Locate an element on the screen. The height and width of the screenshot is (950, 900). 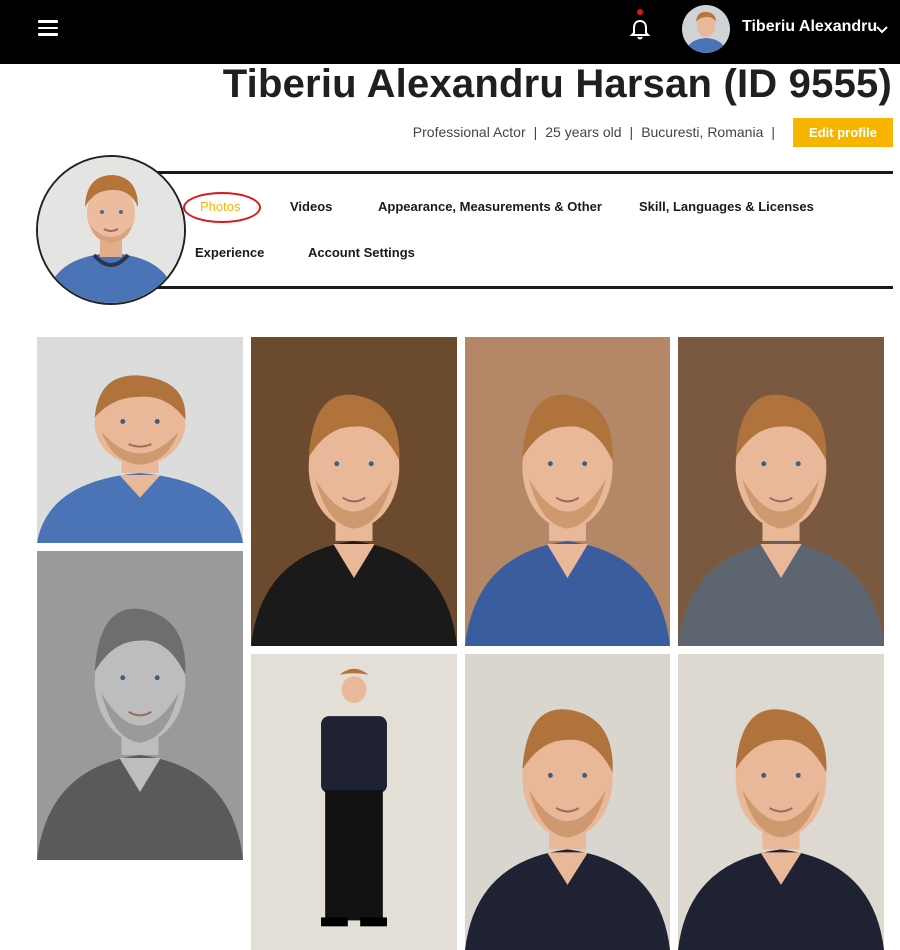
tab-experience: Experience is located at coordinates (229, 252).